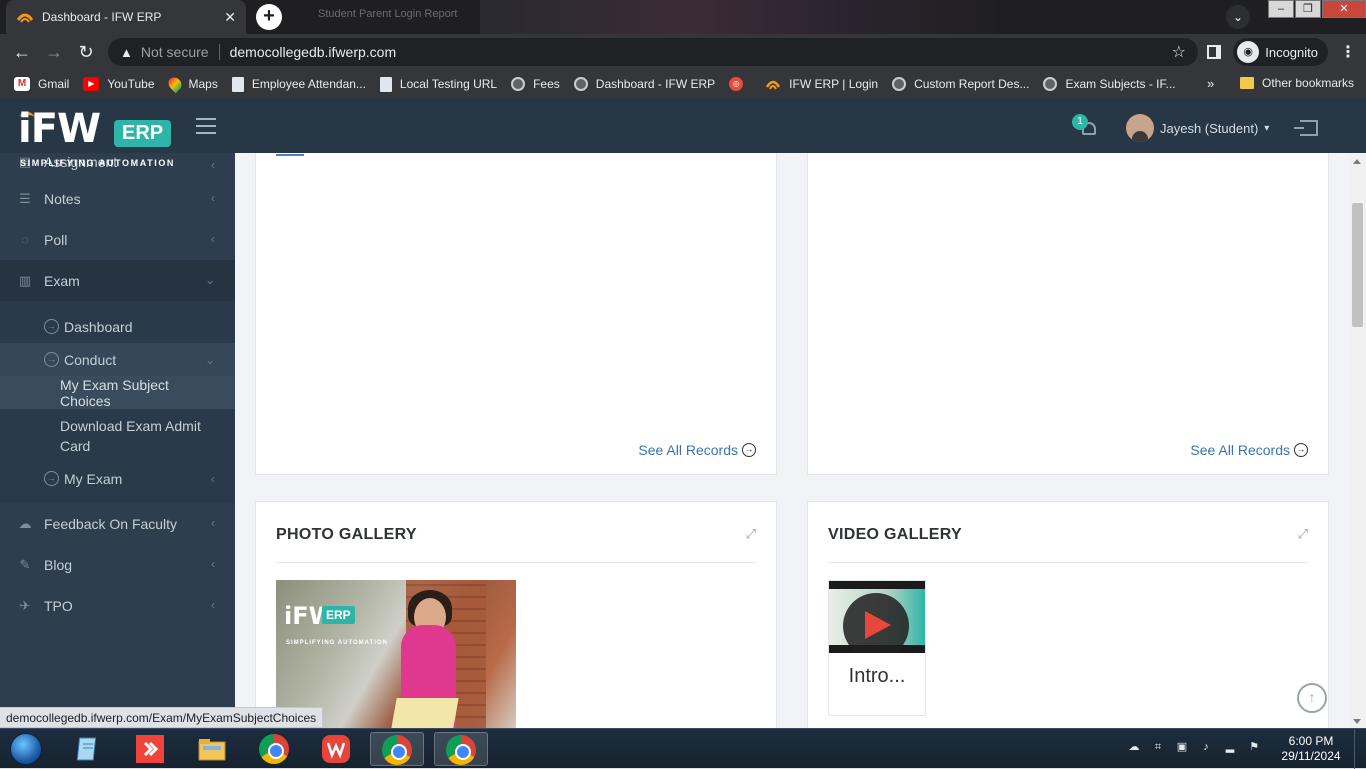  I want to click on see-all-records-link-right: See All Records →, so click(1249, 450).